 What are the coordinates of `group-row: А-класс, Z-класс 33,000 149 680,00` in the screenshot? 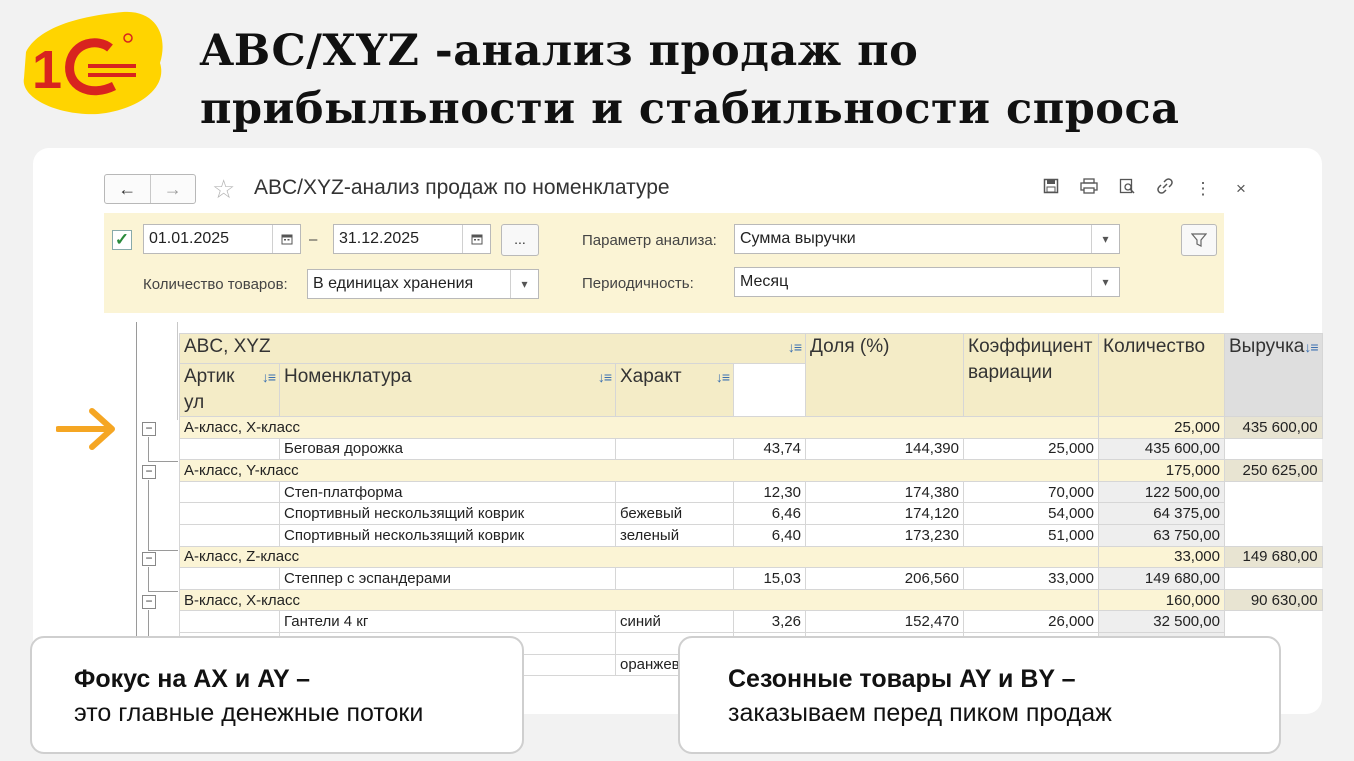 It's located at (751, 557).